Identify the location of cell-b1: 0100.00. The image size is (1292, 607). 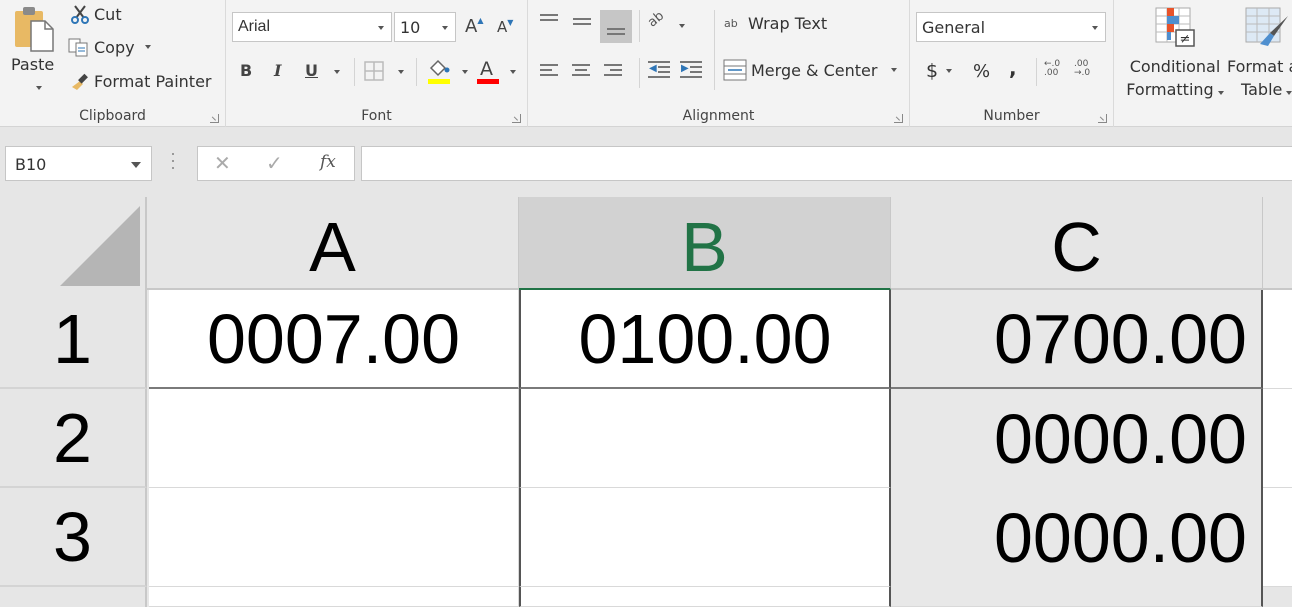
(705, 339).